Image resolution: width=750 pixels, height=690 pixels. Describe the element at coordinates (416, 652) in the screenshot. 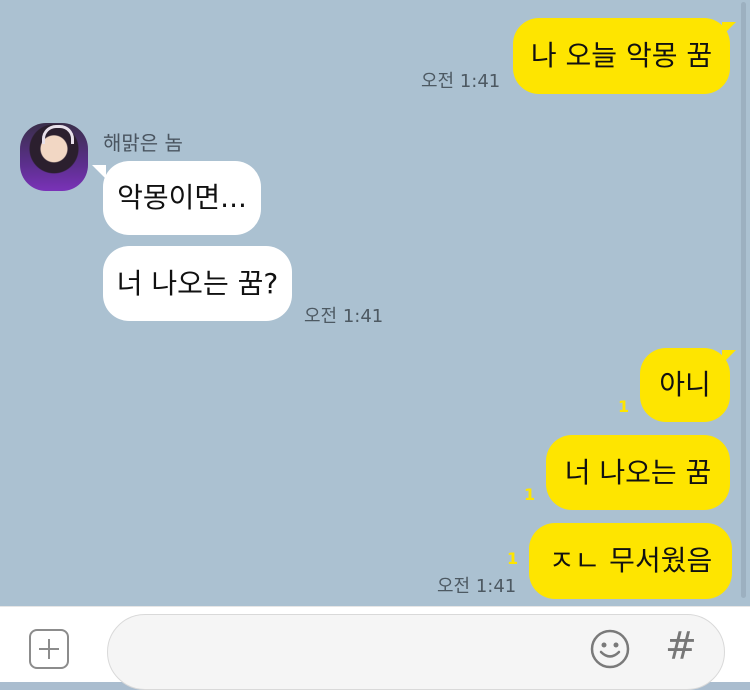

I see `message-input` at that location.